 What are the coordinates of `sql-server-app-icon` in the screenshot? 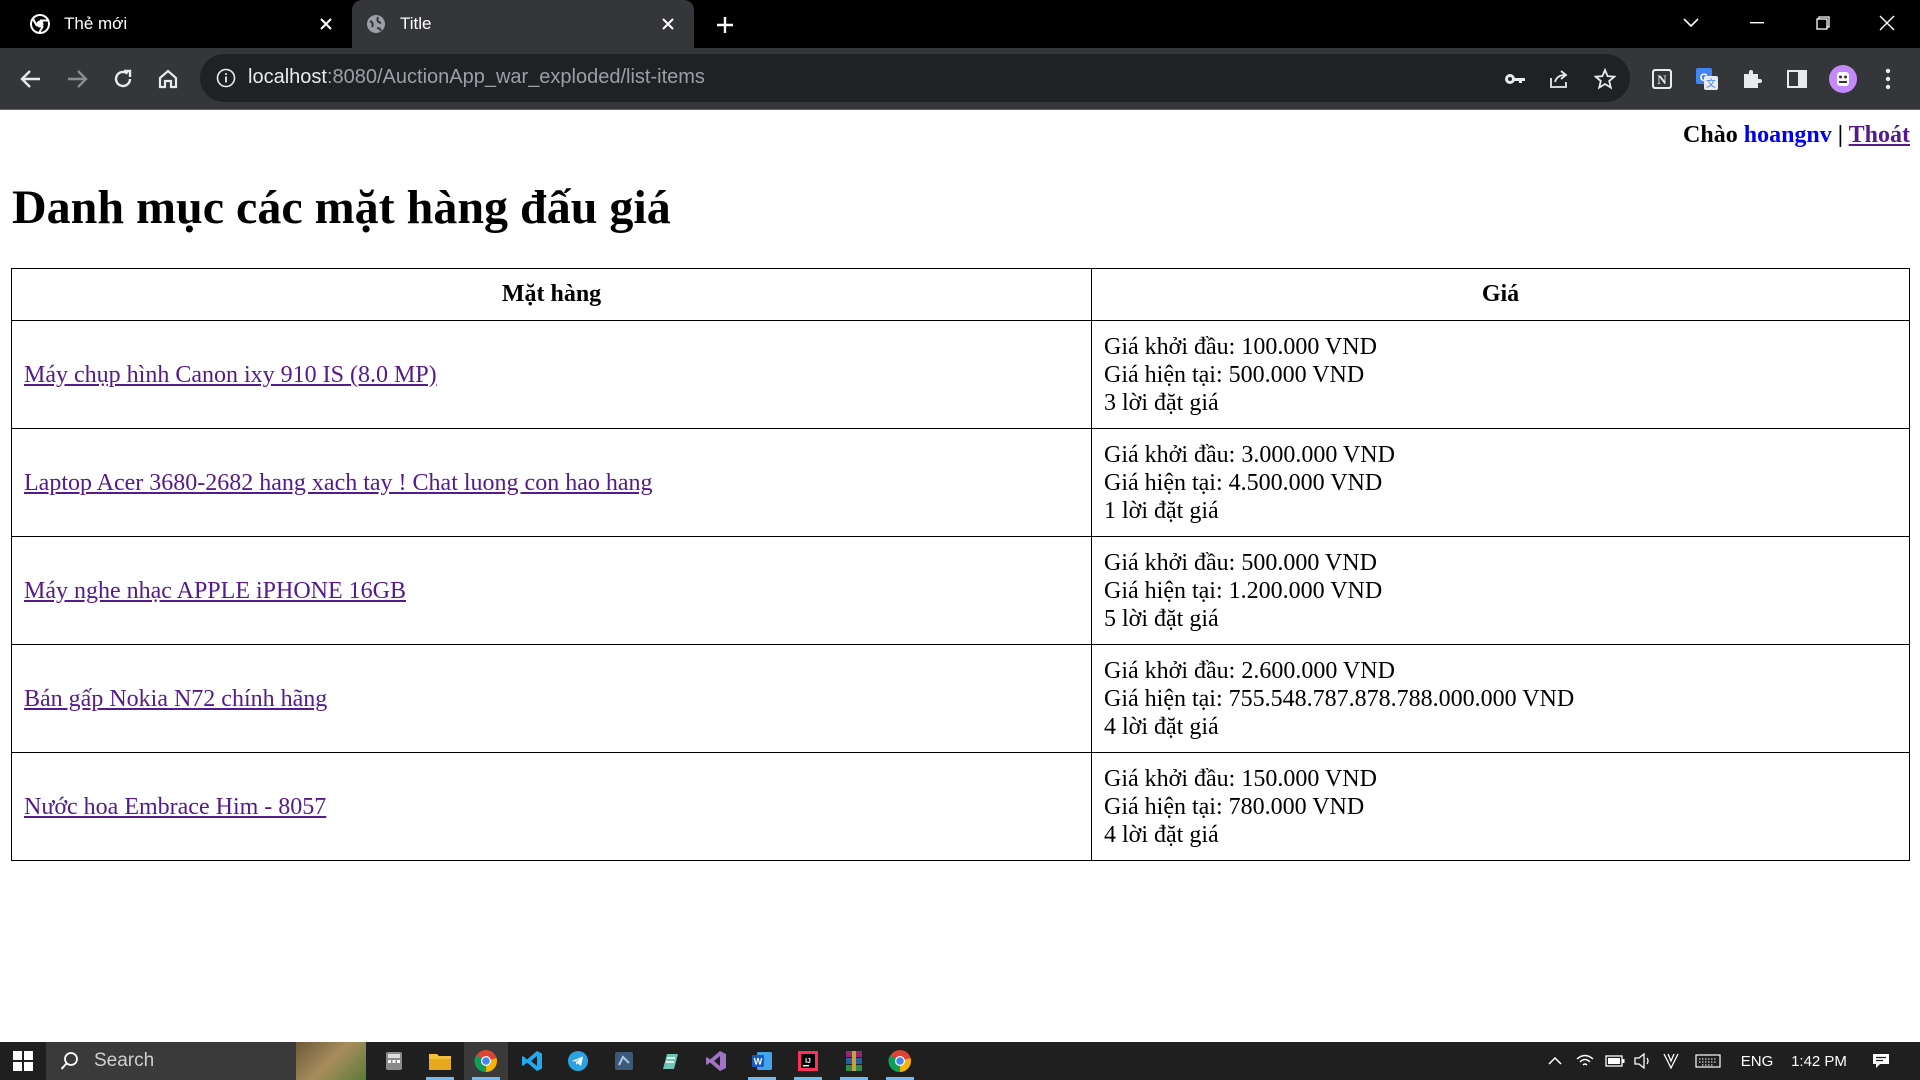 It's located at (624, 1061).